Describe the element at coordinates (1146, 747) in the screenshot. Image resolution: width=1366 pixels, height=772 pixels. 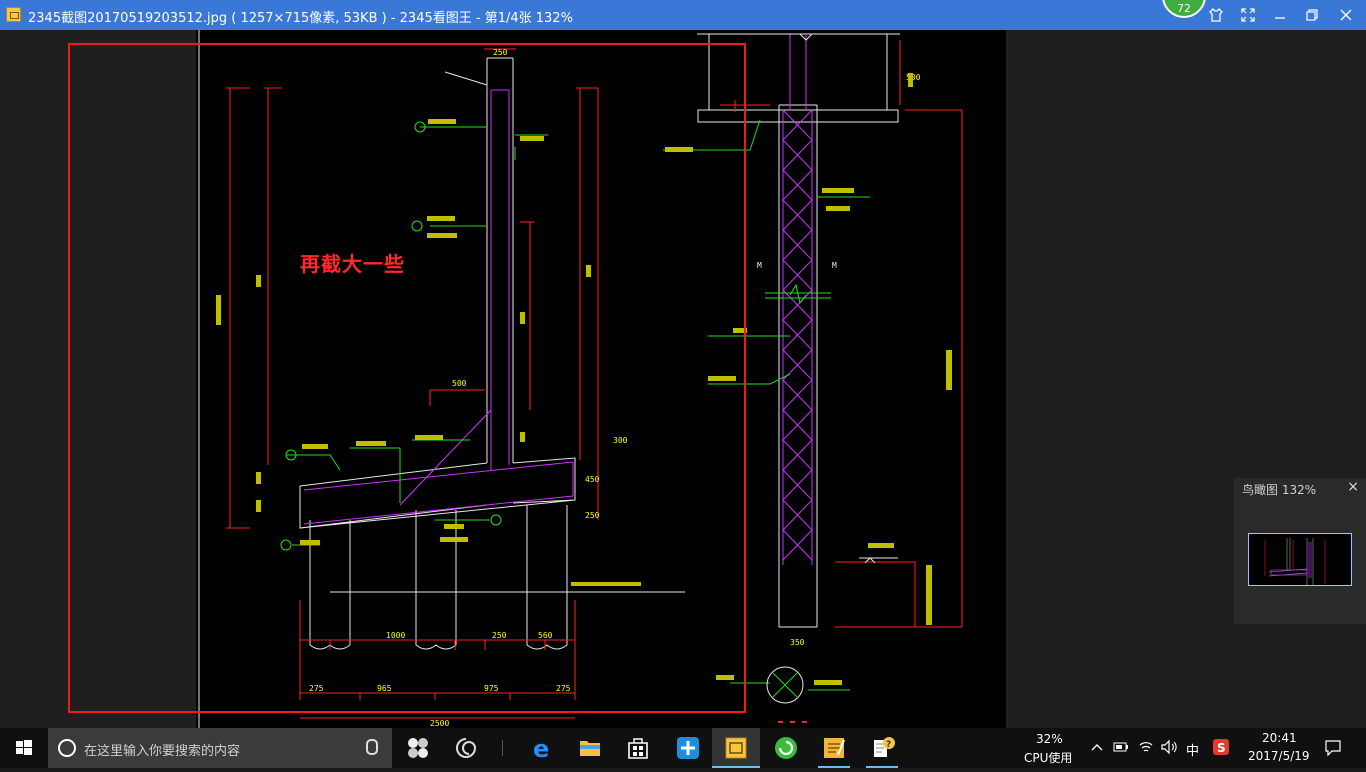
I see `wifi-icon` at that location.